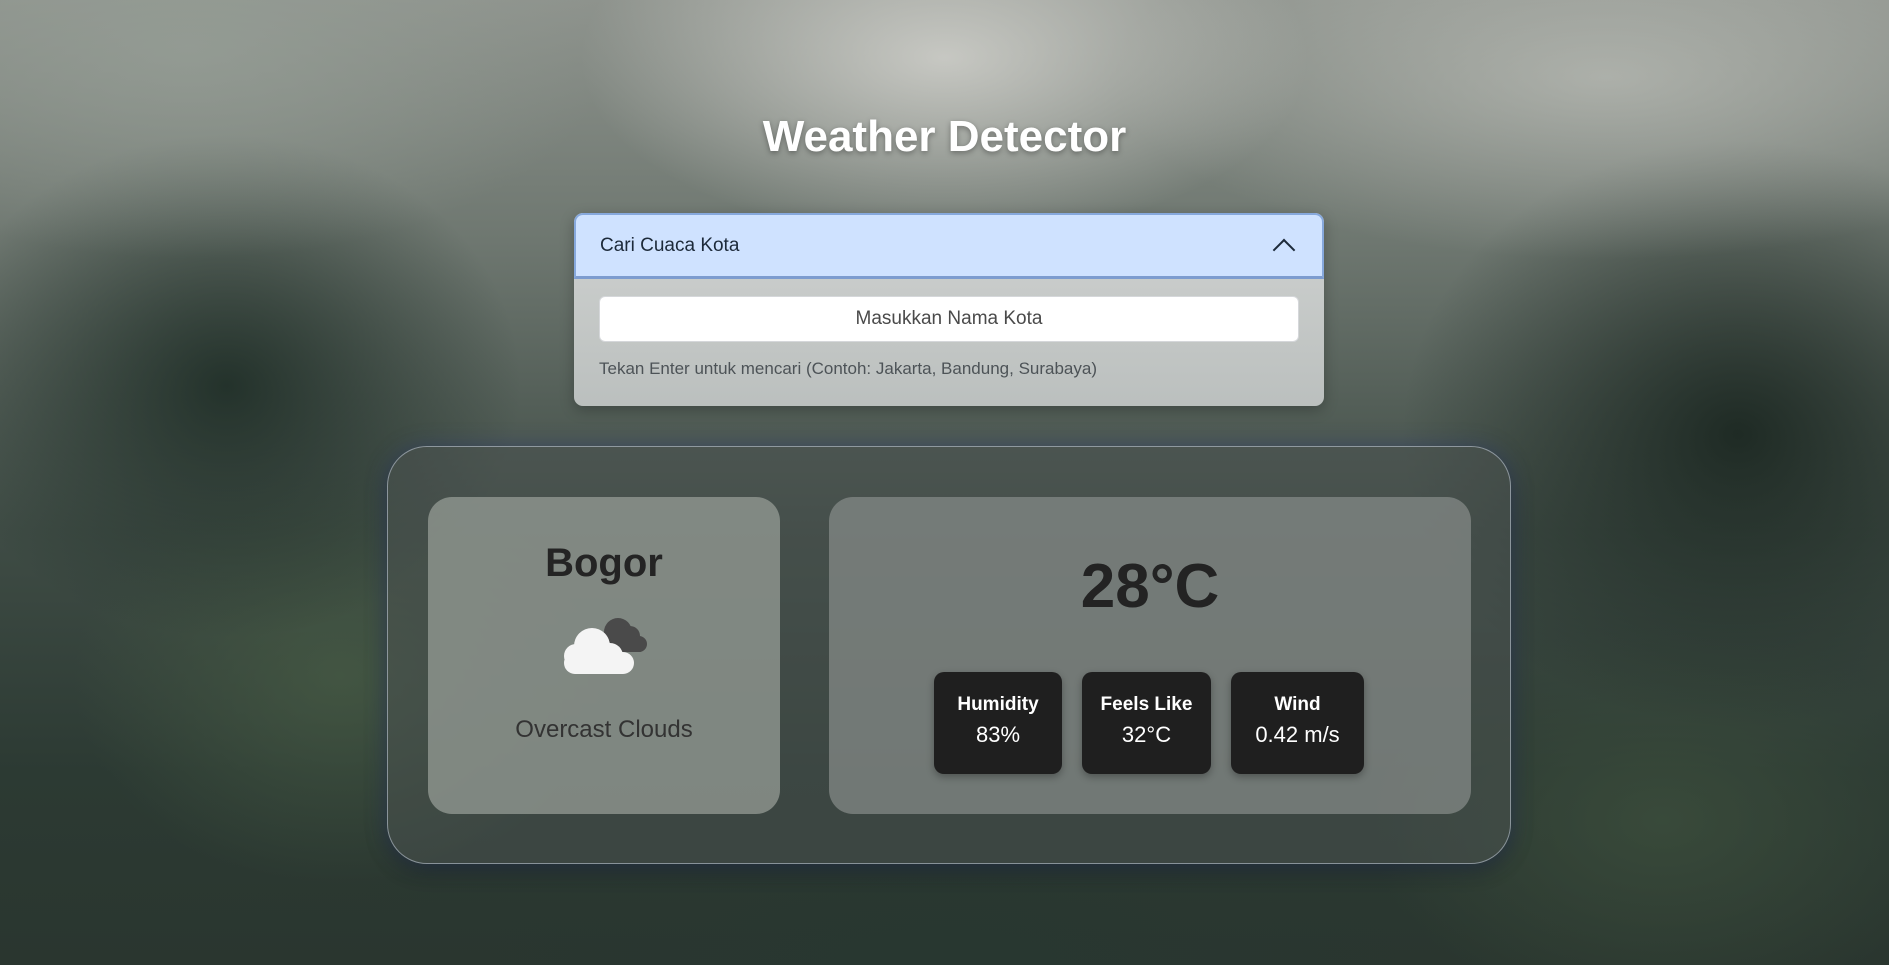  What do you see at coordinates (944, 136) in the screenshot?
I see `page-title: Weather Detector` at bounding box center [944, 136].